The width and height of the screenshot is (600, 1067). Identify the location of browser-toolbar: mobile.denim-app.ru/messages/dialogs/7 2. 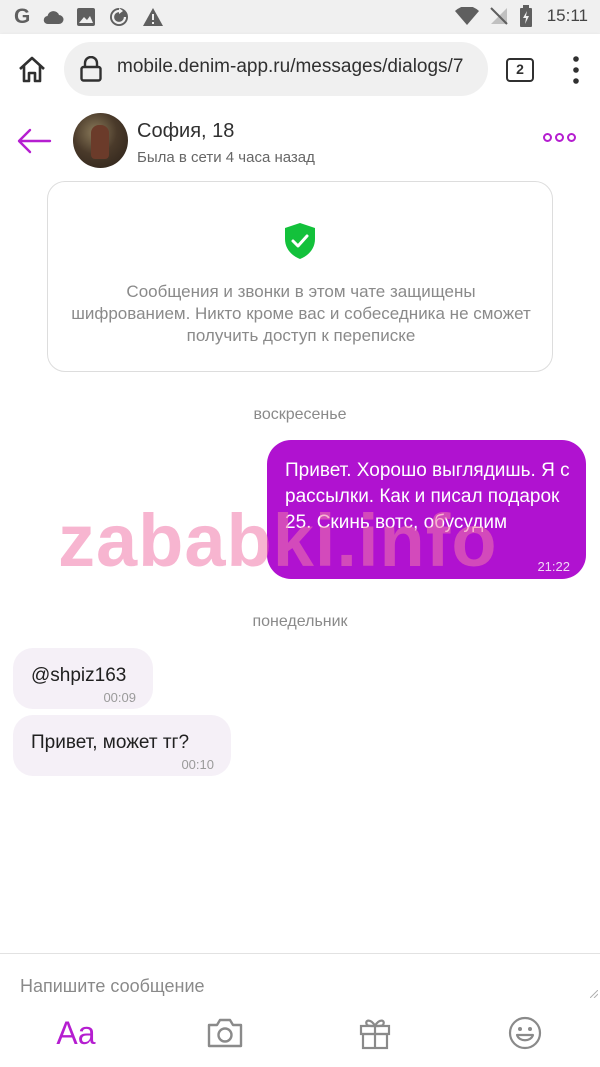
(300, 70).